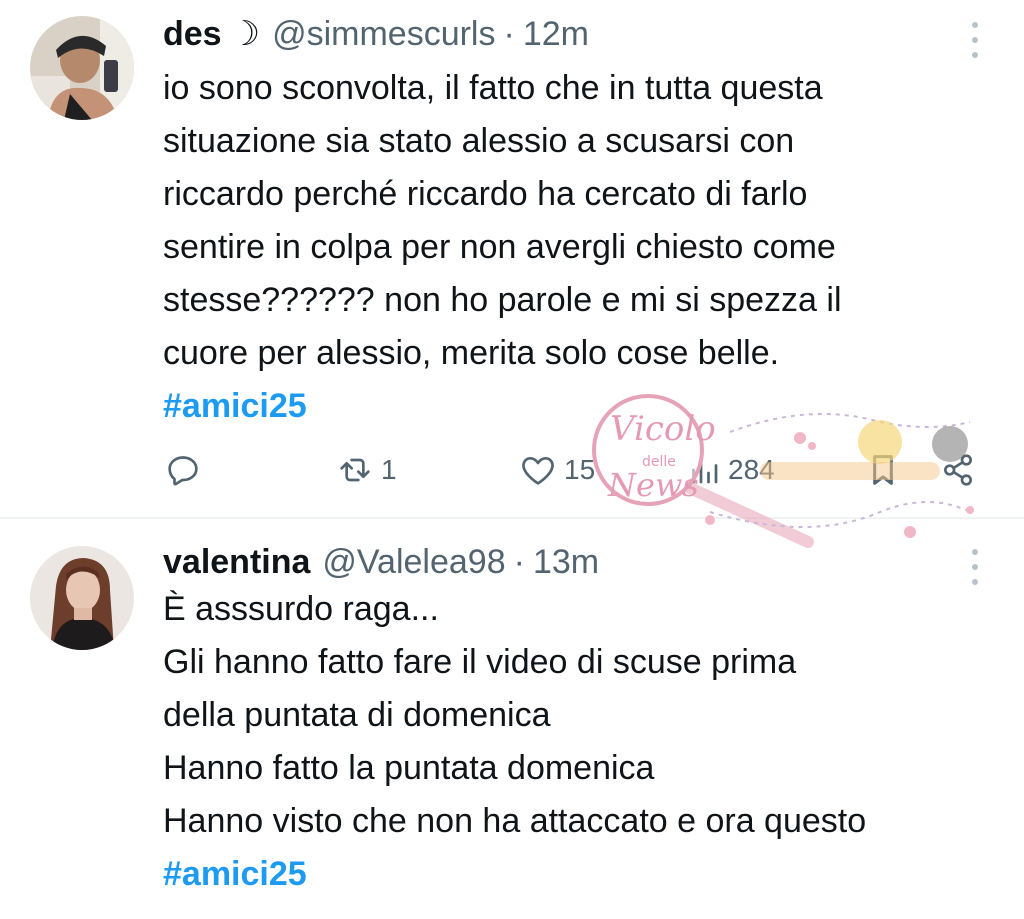  I want to click on views-button: 284, so click(730, 470).